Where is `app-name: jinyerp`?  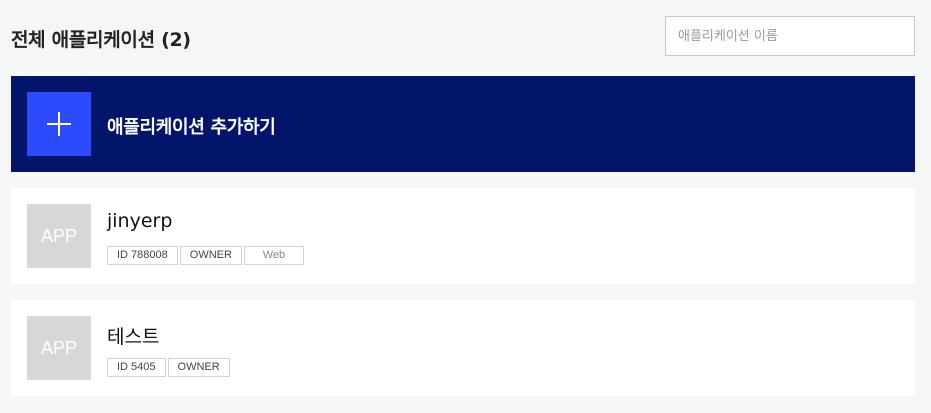 app-name: jinyerp is located at coordinates (140, 221).